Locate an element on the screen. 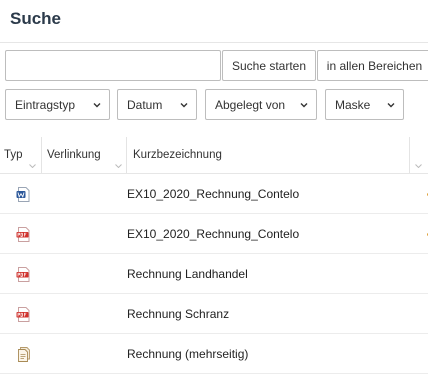  column-header-verlinkung: Verlinkung is located at coordinates (84, 155).